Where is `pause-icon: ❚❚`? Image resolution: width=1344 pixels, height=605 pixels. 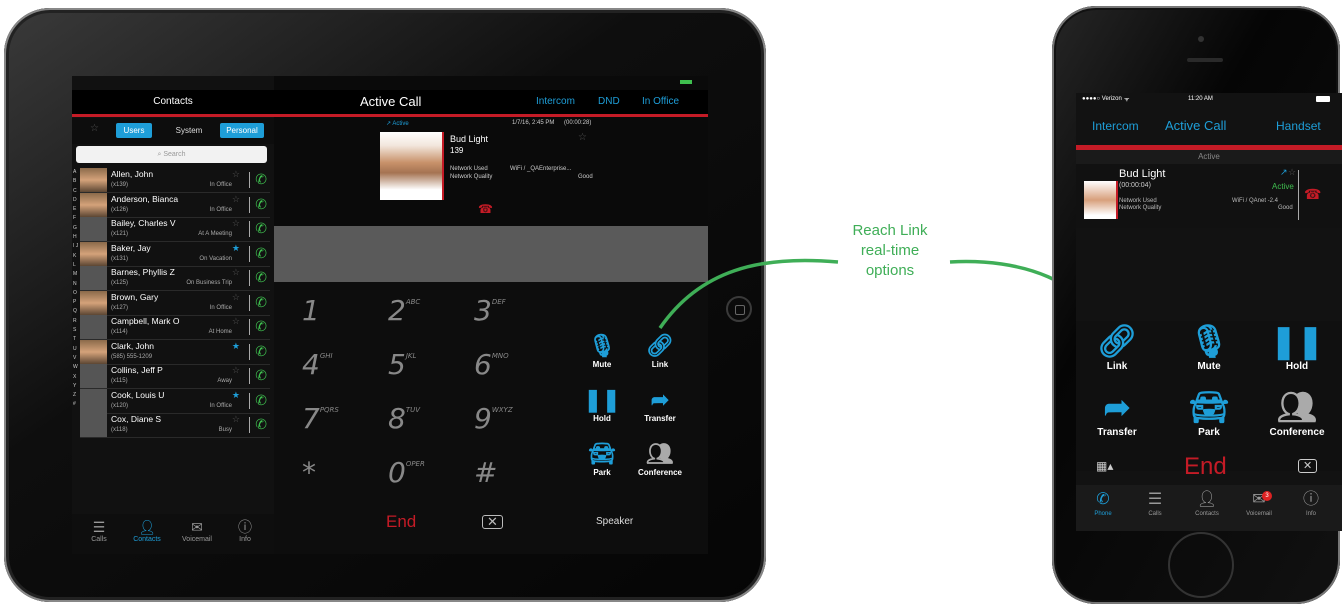
pause-icon: ❚❚ is located at coordinates (1297, 341).